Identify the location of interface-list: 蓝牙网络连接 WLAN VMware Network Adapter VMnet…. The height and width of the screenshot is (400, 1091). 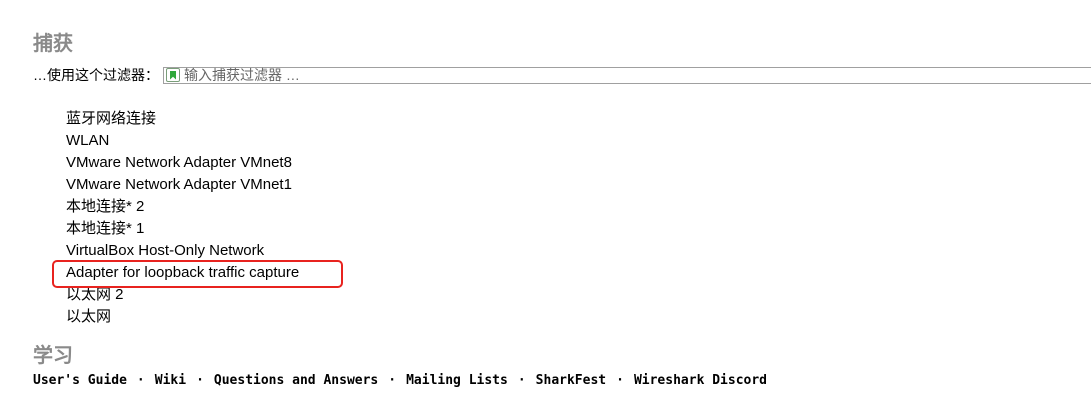
(182, 218).